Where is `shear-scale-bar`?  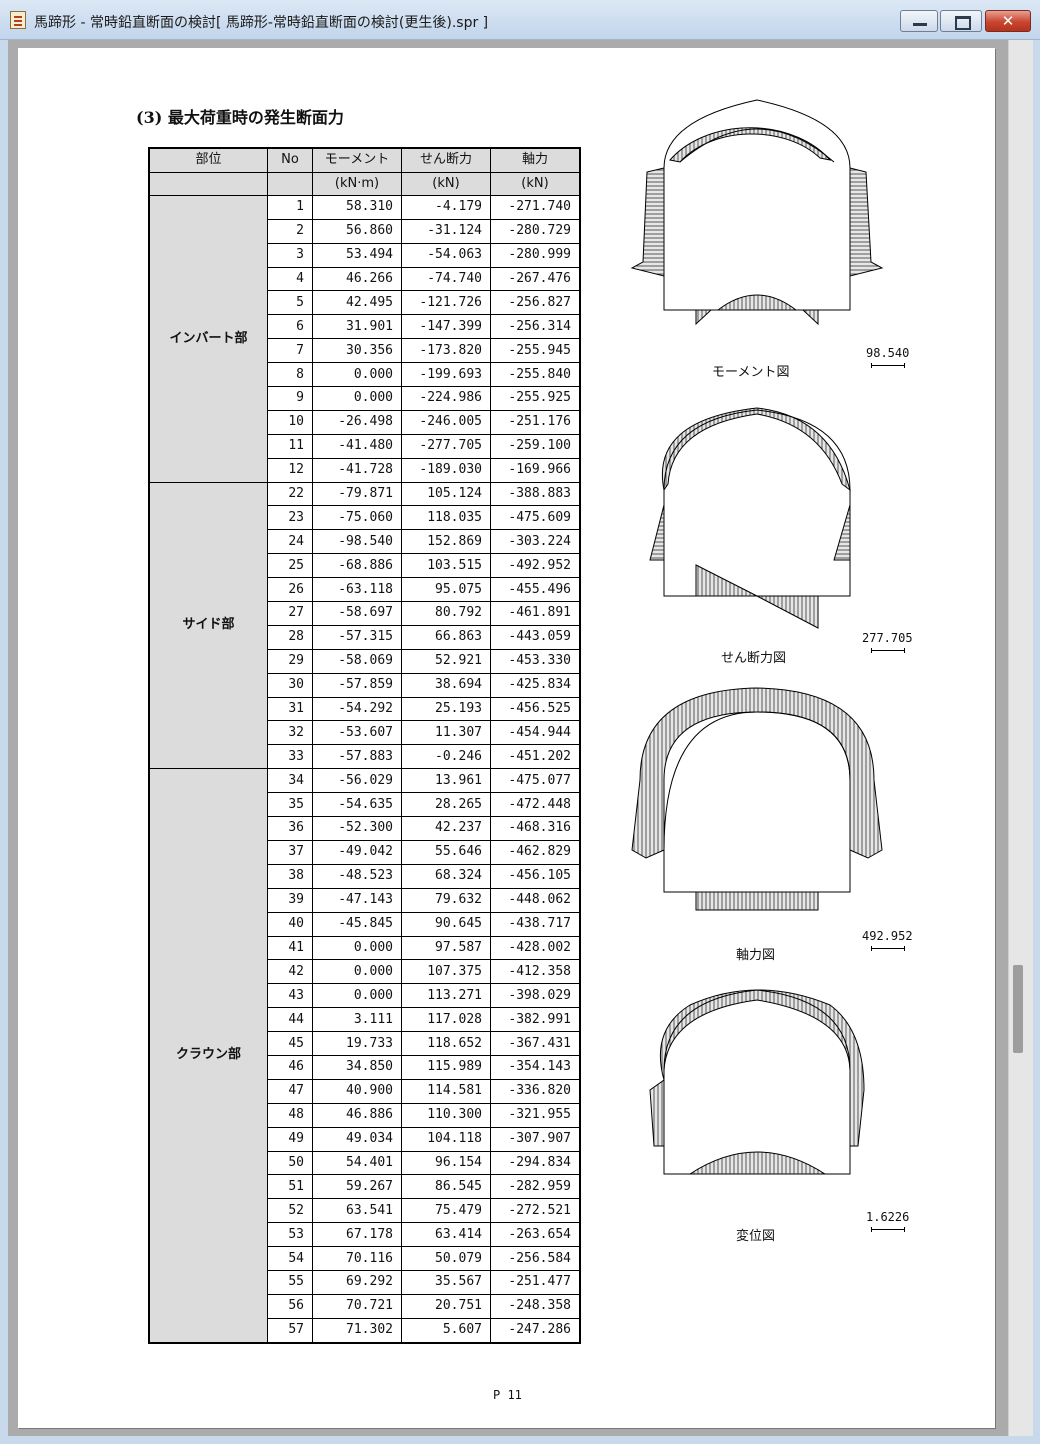
shear-scale-bar is located at coordinates (888, 650).